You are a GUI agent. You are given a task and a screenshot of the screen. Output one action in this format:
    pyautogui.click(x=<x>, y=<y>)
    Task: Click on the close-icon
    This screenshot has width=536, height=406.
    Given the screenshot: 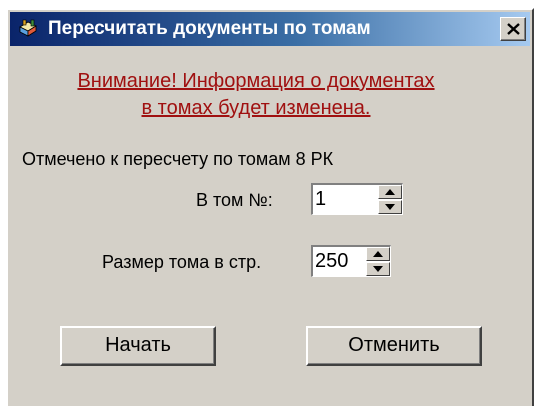 What is the action you would take?
    pyautogui.click(x=513, y=29)
    